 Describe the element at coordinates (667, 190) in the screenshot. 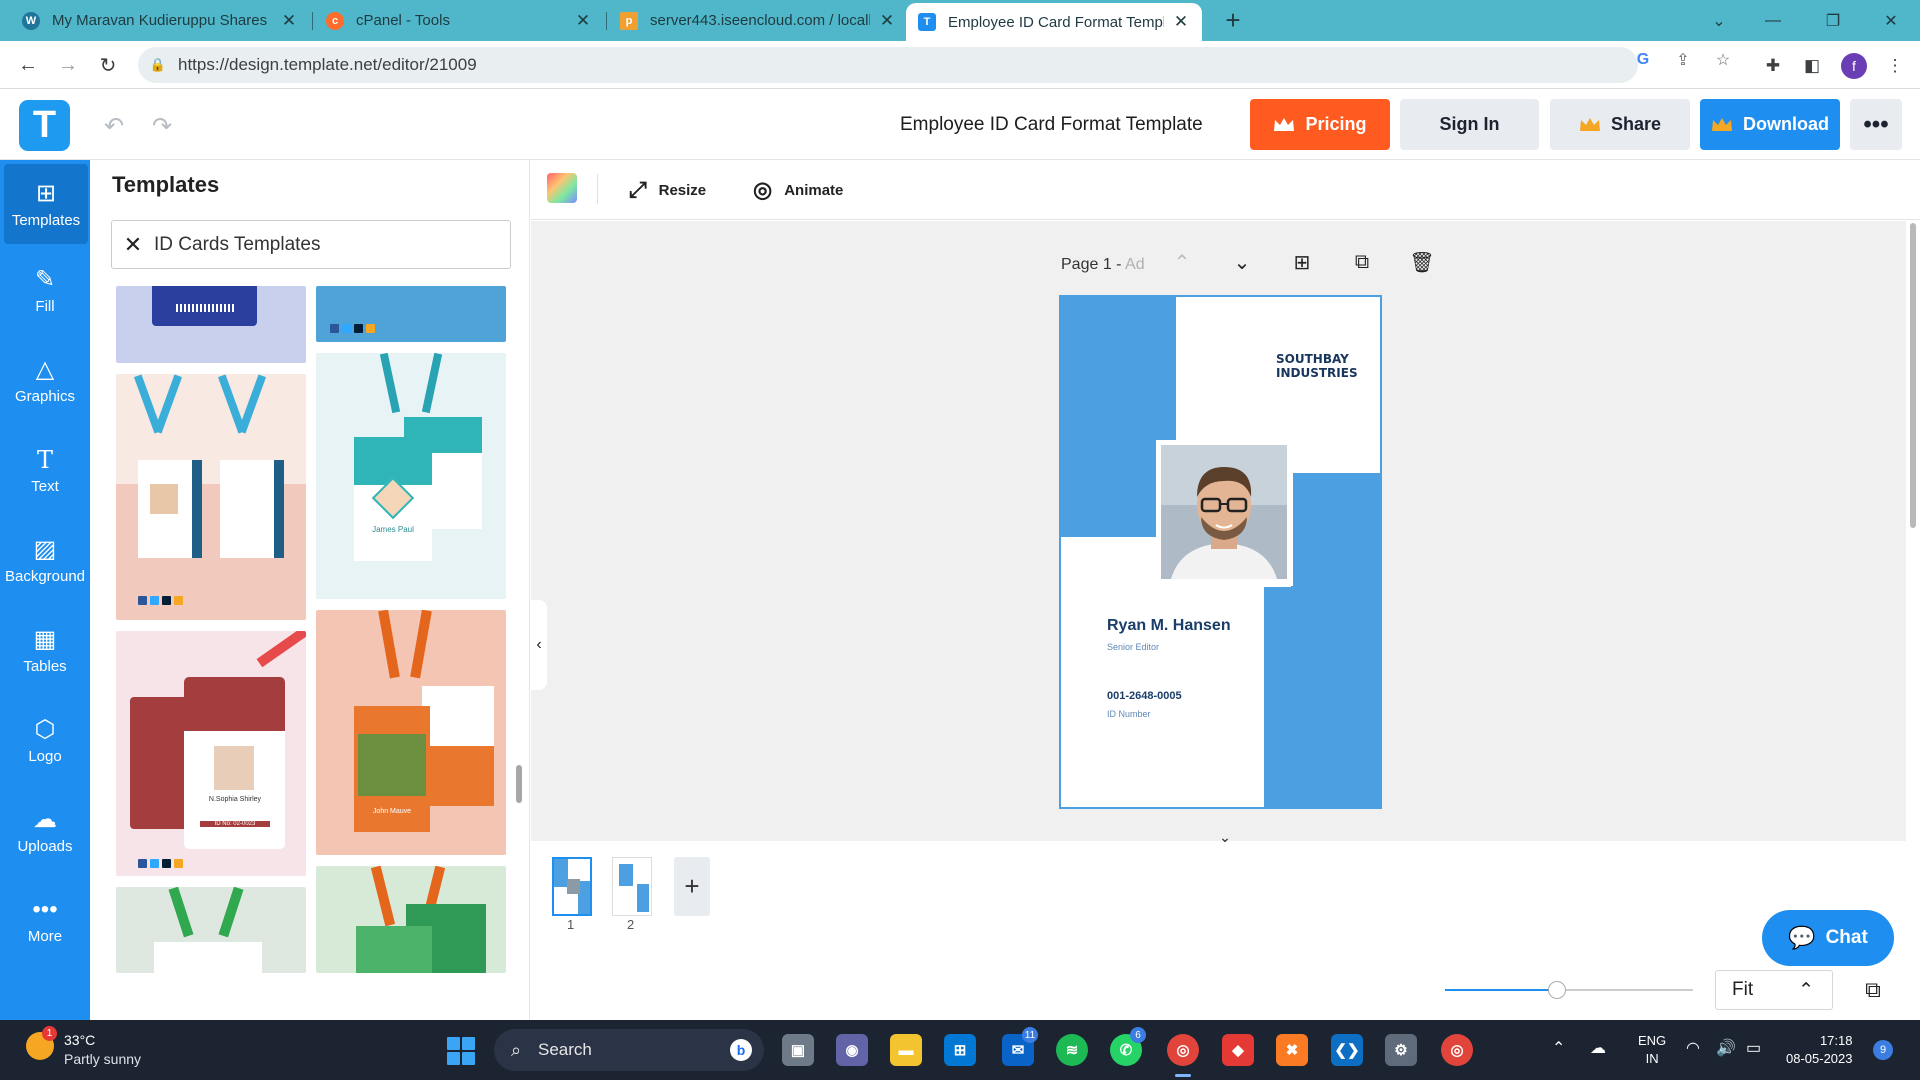

I see `resize-tool: ⤢ Resize` at that location.